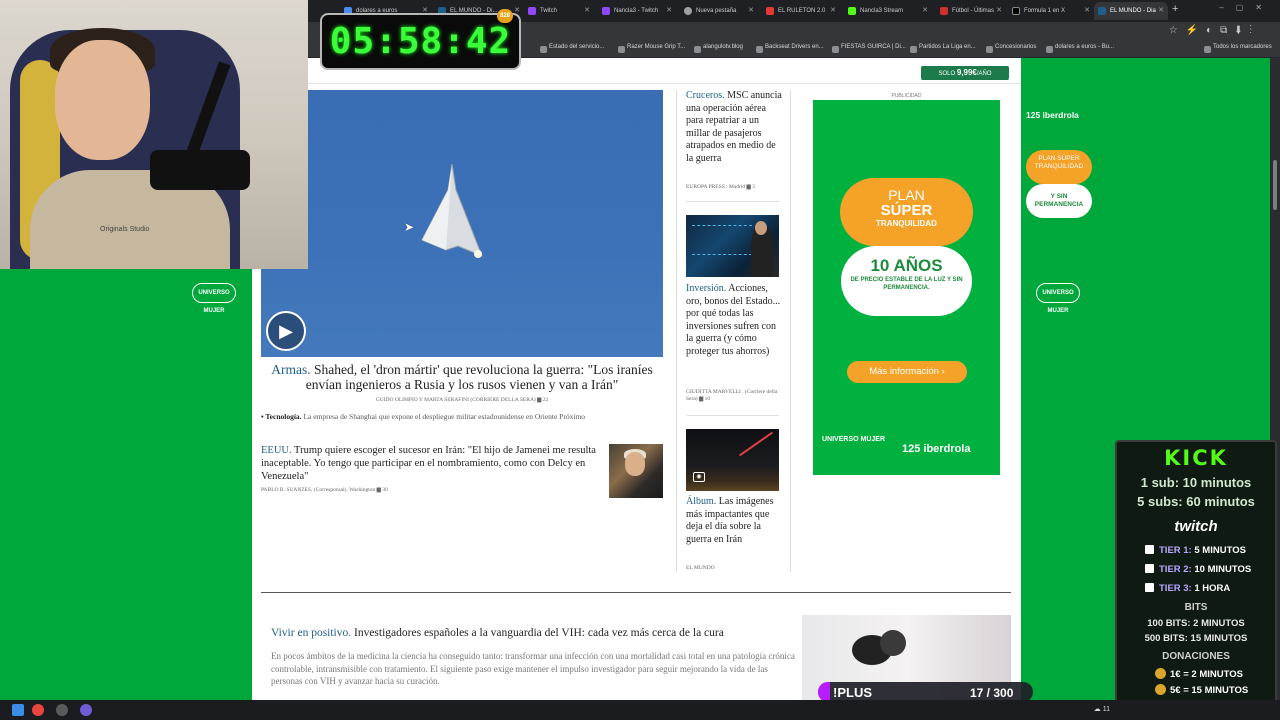 The height and width of the screenshot is (720, 1280). Describe the element at coordinates (546, 400) in the screenshot. I see `hero-comments-count: 22` at that location.